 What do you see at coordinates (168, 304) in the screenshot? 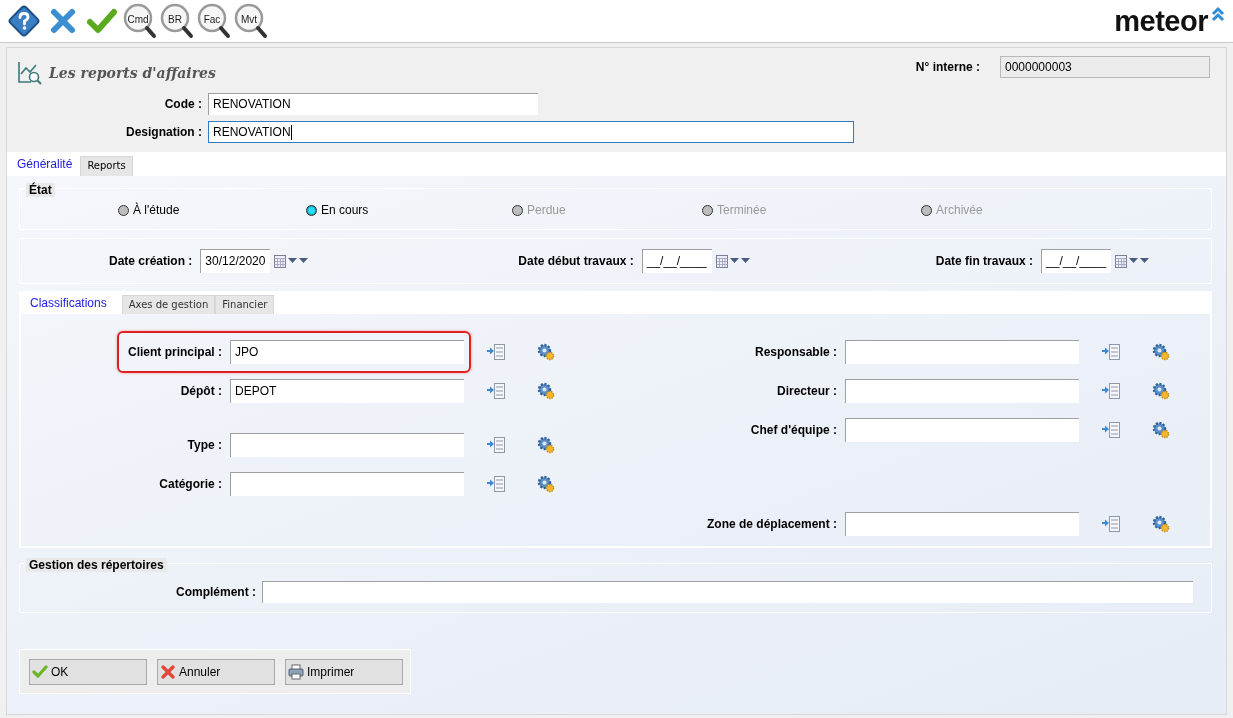
I see `tab: Axes de gestion` at bounding box center [168, 304].